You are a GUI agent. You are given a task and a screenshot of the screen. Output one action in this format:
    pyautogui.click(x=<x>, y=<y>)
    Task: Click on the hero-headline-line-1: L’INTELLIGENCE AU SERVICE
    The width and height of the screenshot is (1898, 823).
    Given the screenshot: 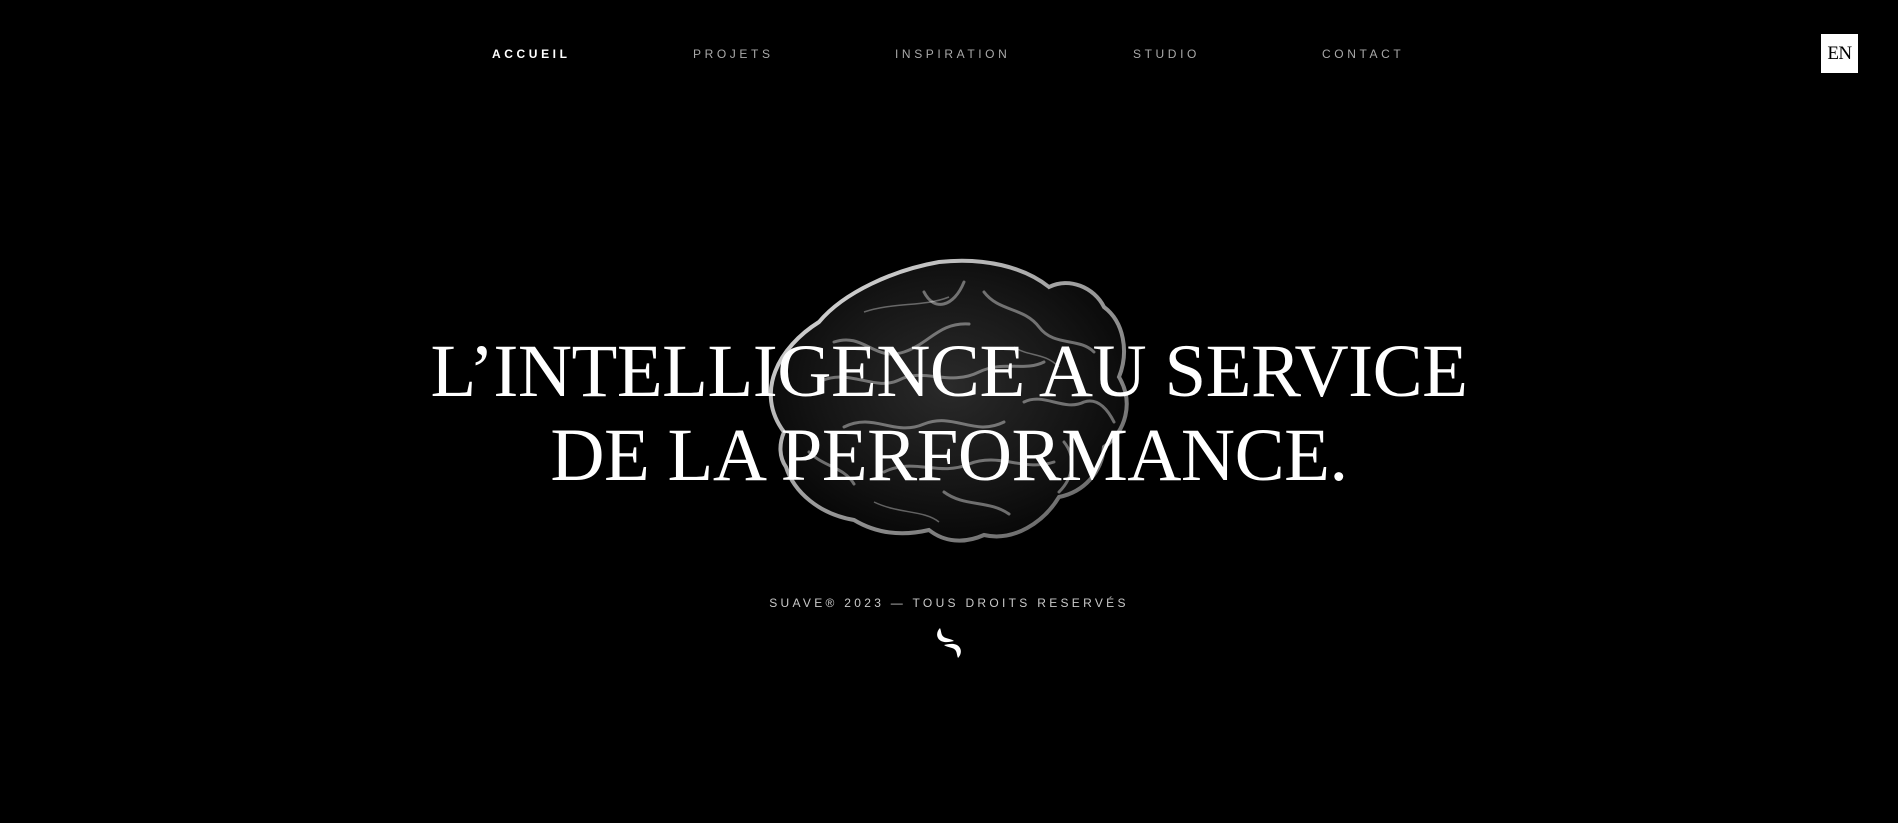 What is the action you would take?
    pyautogui.click(x=949, y=371)
    